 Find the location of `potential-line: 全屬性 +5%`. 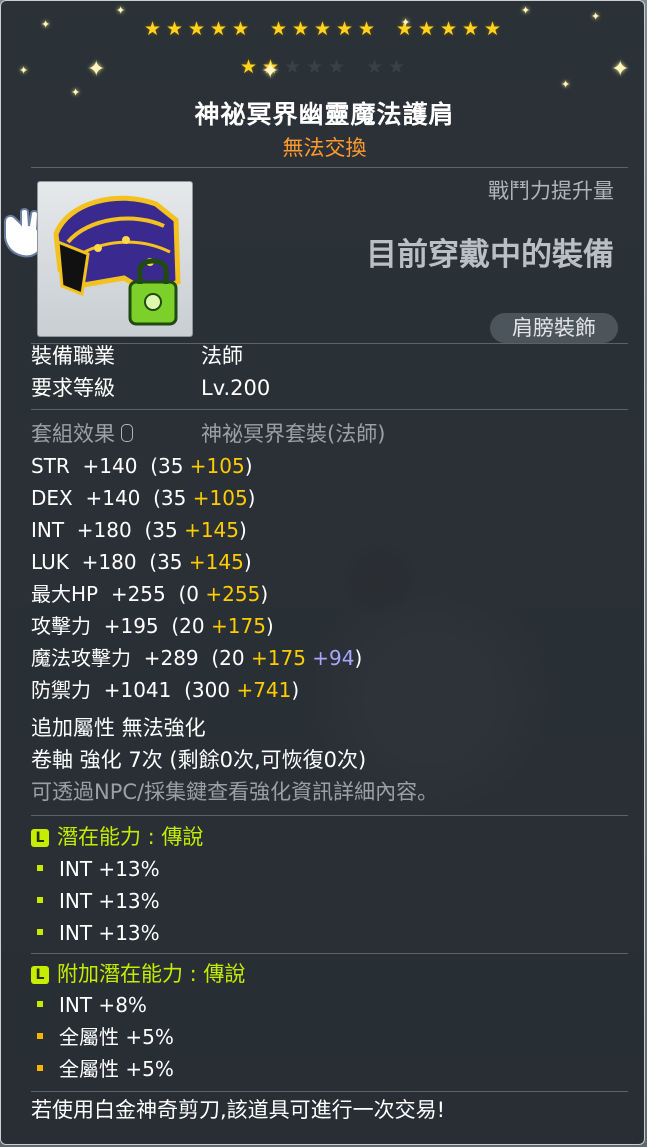

potential-line: 全屬性 +5% is located at coordinates (102, 1069).